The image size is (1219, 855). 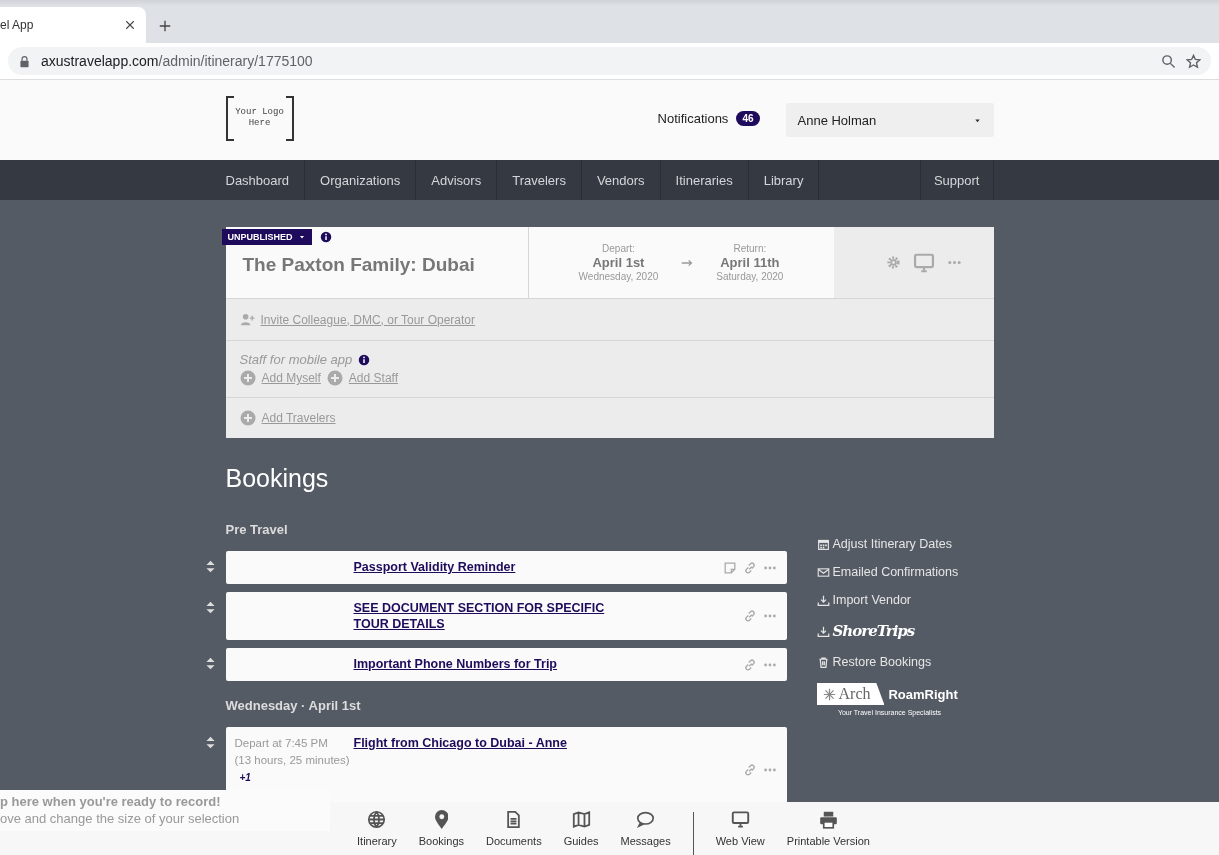 I want to click on user-add-icon, so click(x=247, y=319).